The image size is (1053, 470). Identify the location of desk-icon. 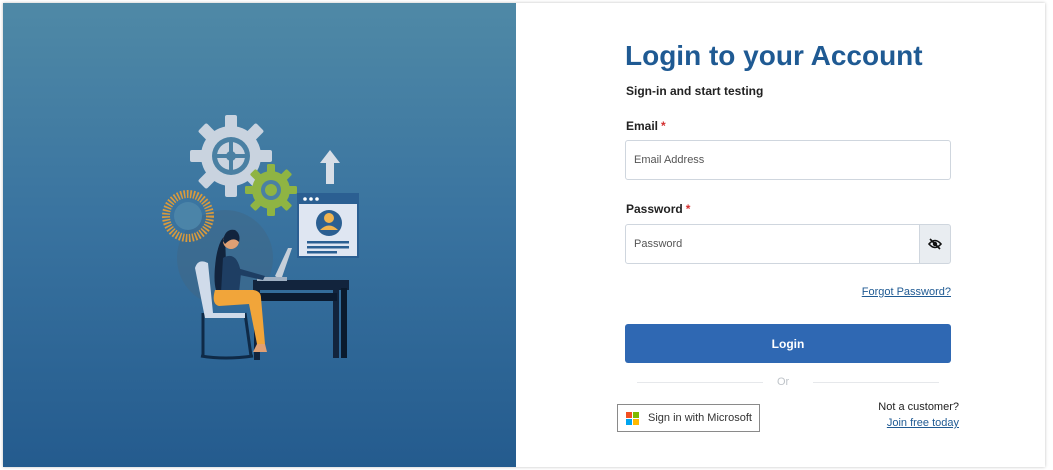
(301, 320).